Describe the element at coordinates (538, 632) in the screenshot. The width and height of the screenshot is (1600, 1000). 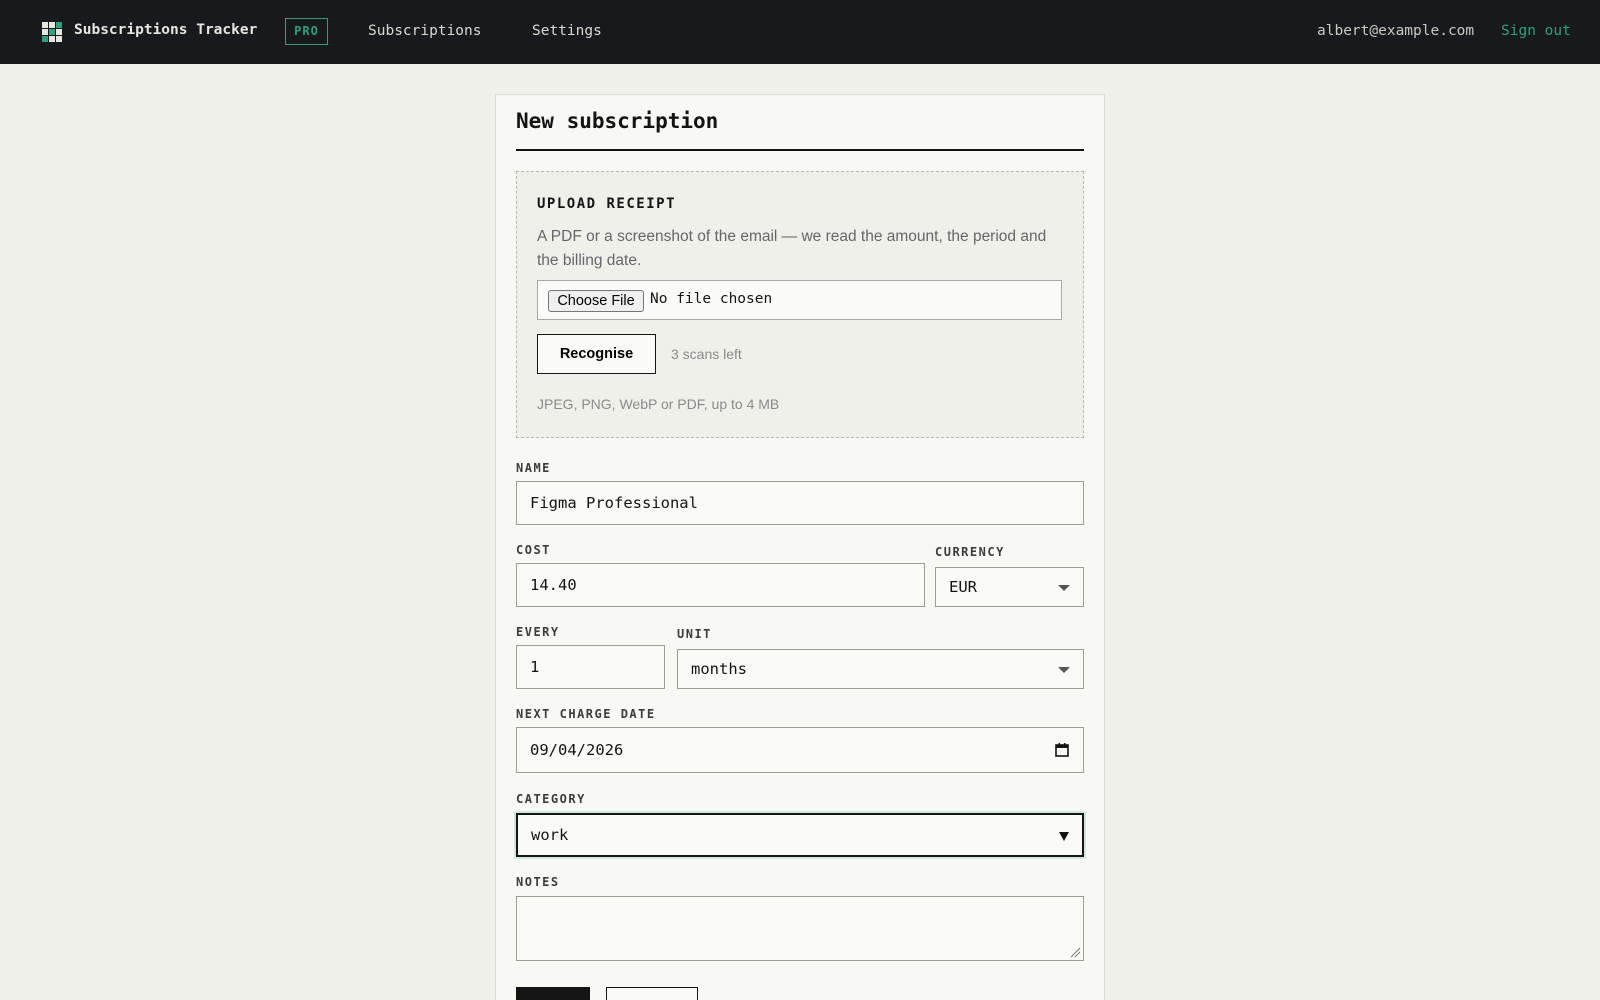
I see `every-label: EVERY` at that location.